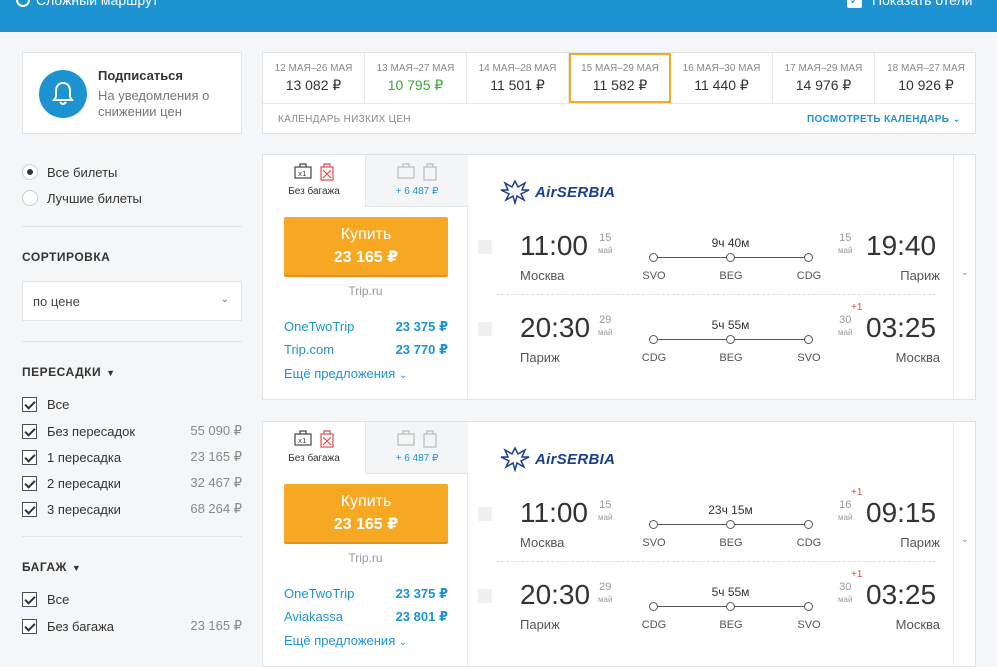 Image resolution: width=997 pixels, height=667 pixels. Describe the element at coordinates (518, 78) in the screenshot. I see `calendar-date-cell: 14 МАЯ–28 МАЯ 11 501 ₽` at that location.